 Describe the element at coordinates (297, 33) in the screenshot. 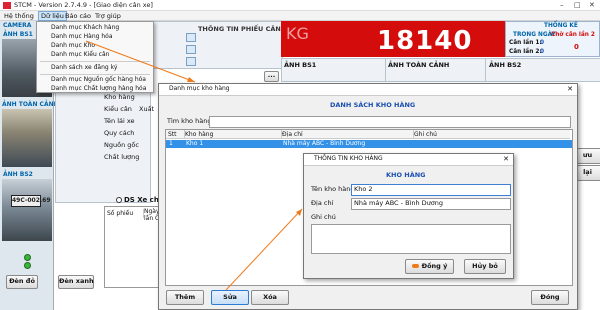

I see `scale-unit: KG` at that location.